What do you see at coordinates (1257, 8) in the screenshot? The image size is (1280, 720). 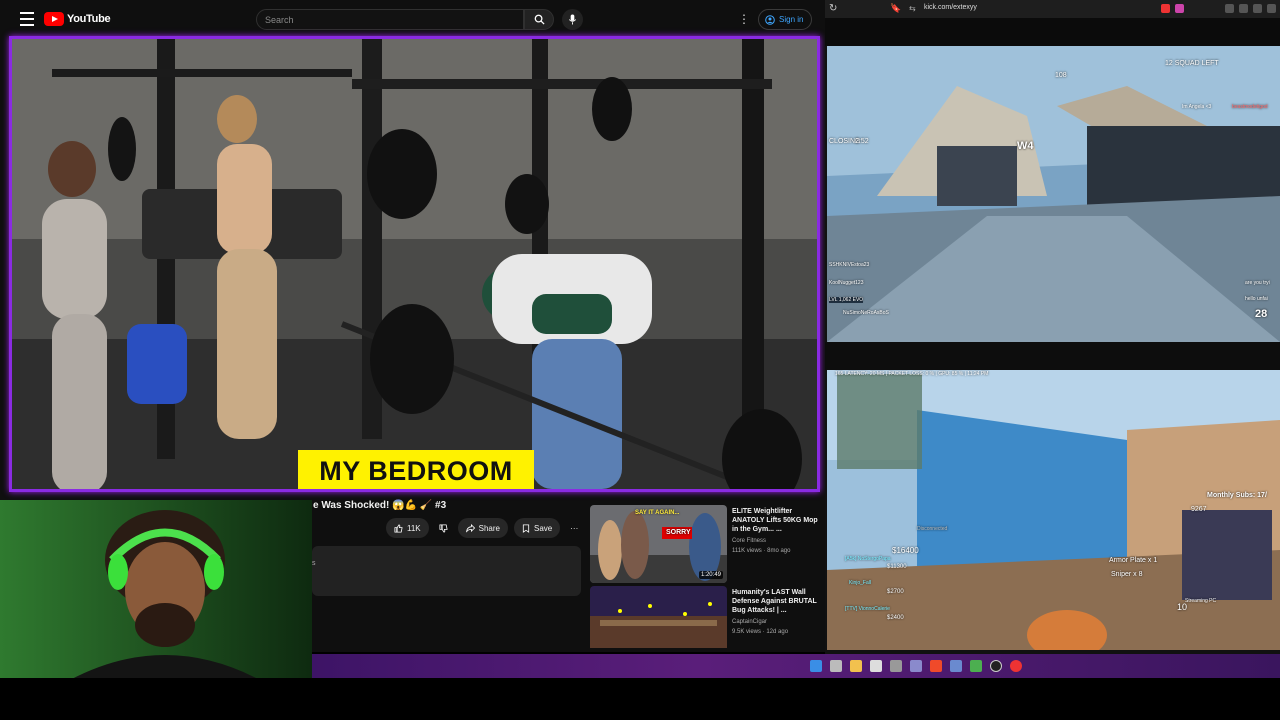 I see `sidebar-icon` at bounding box center [1257, 8].